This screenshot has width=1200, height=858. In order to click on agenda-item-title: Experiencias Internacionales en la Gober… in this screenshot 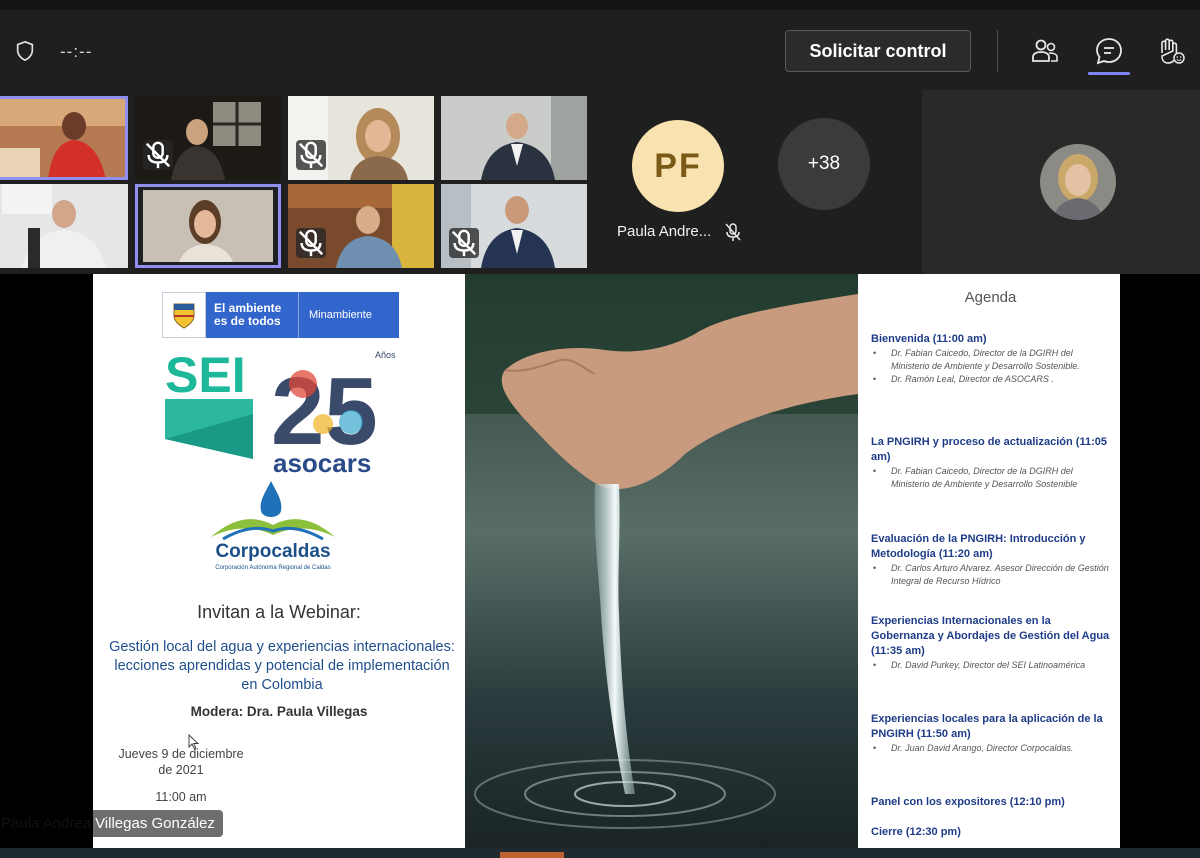, I will do `click(990, 636)`.